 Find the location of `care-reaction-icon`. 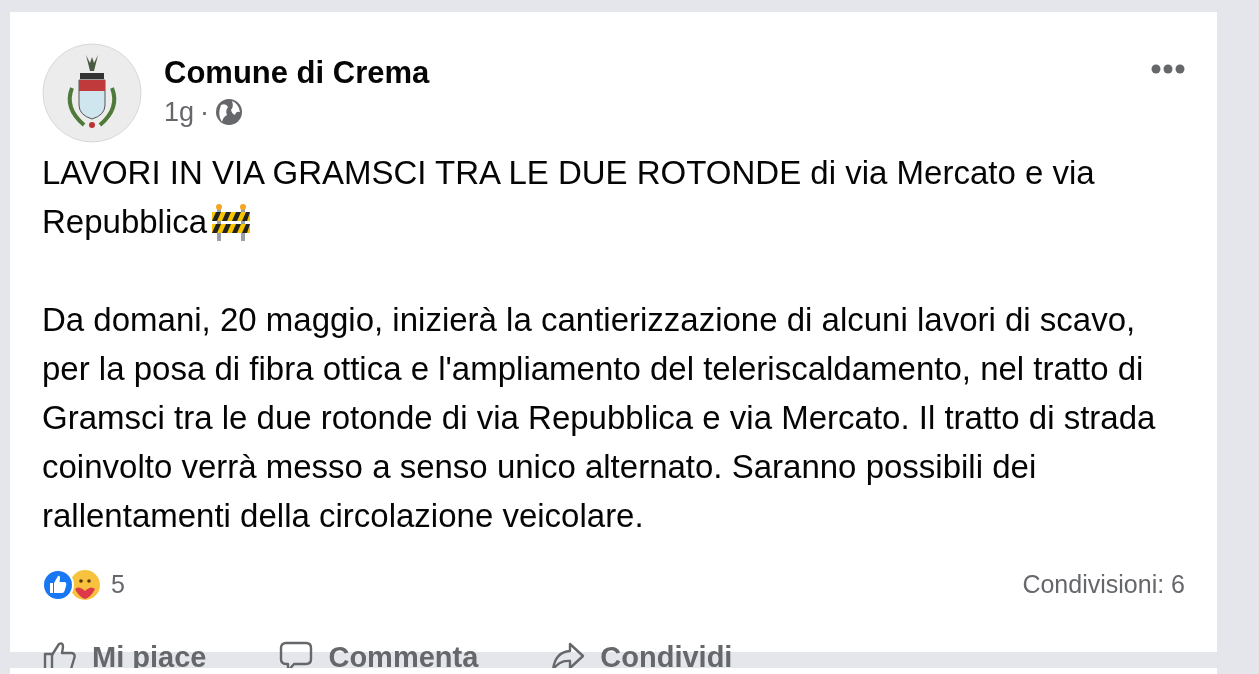

care-reaction-icon is located at coordinates (85, 584).